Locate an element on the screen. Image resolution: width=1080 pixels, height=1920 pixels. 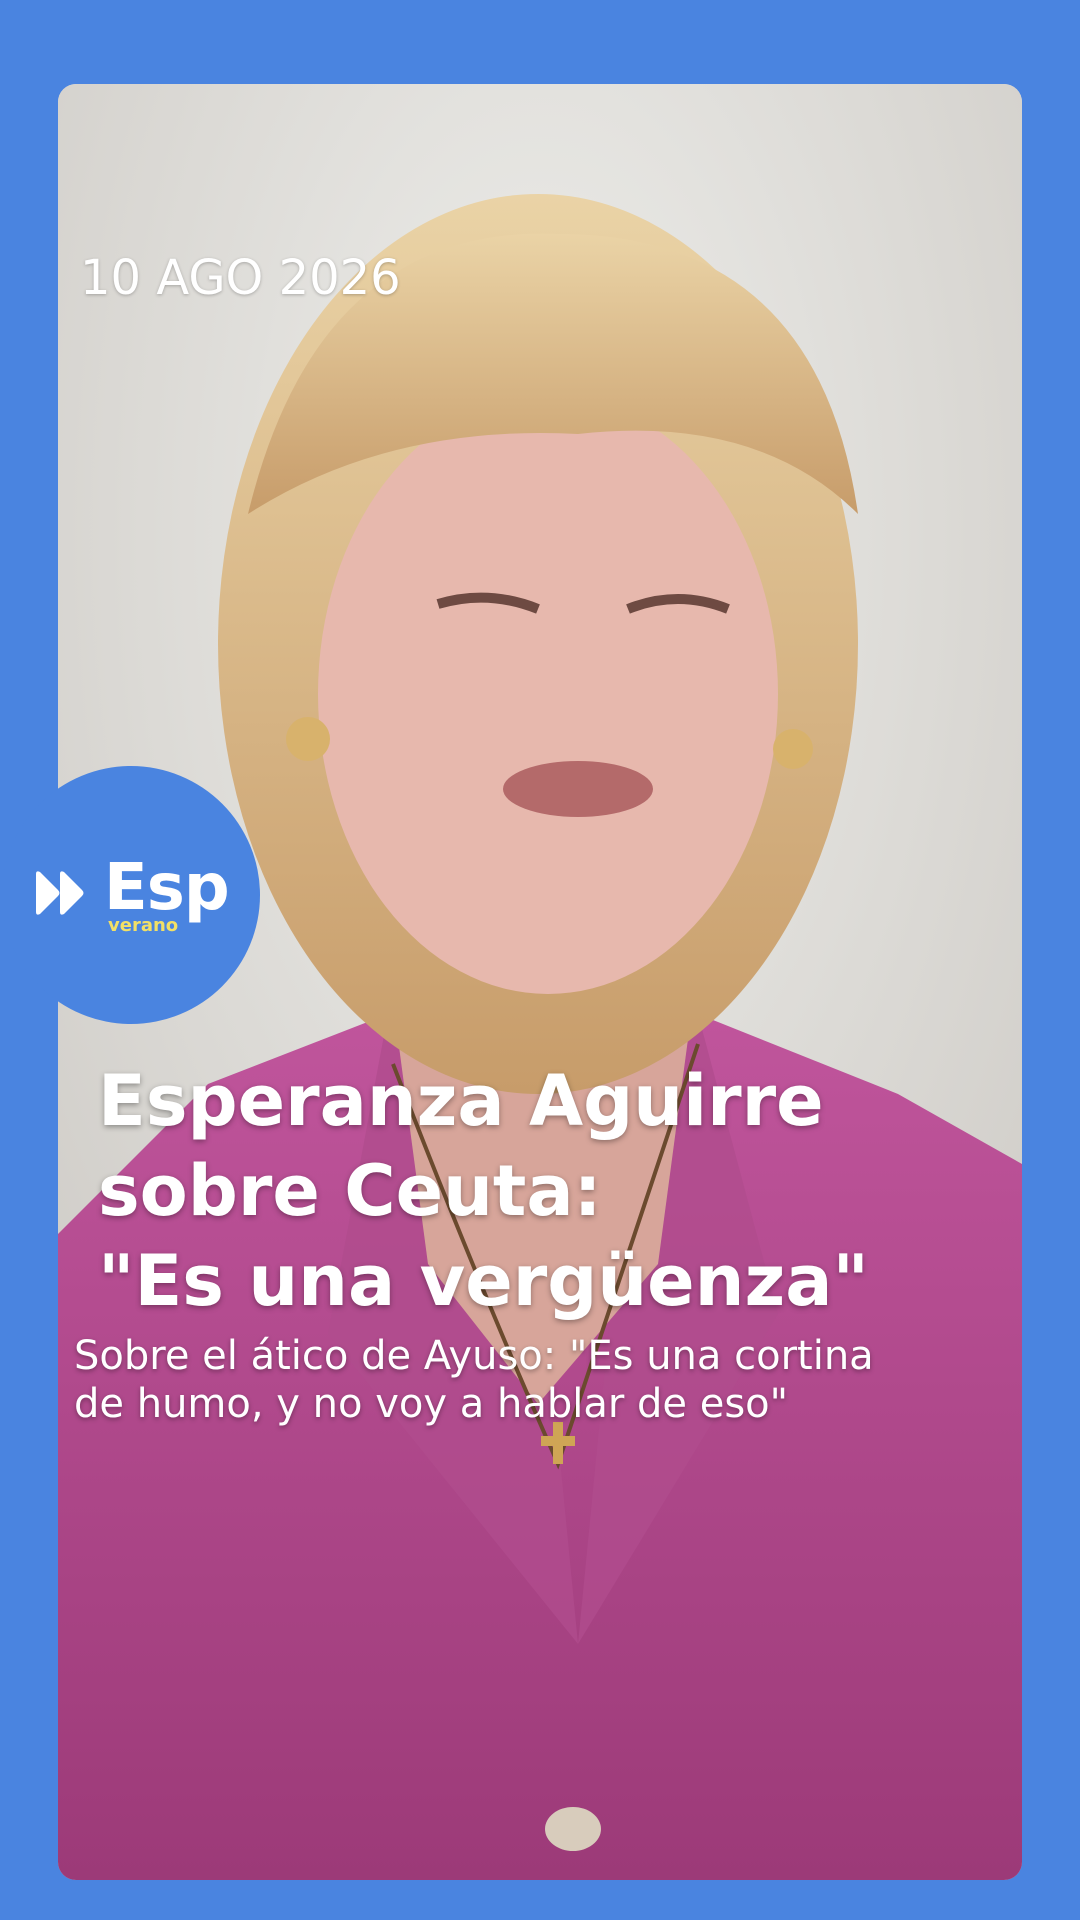
headline-line: "Es una vergüenza" is located at coordinates (483, 1281).